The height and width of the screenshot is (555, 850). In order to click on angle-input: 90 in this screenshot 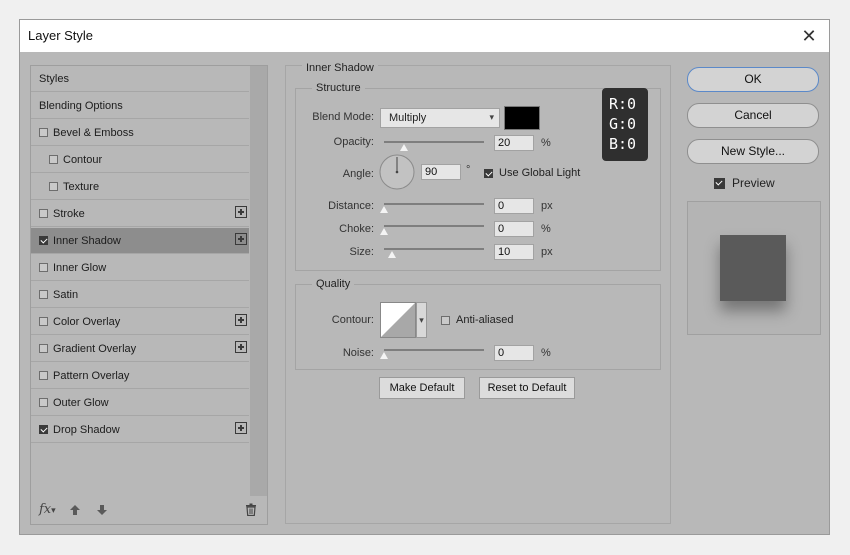, I will do `click(441, 172)`.